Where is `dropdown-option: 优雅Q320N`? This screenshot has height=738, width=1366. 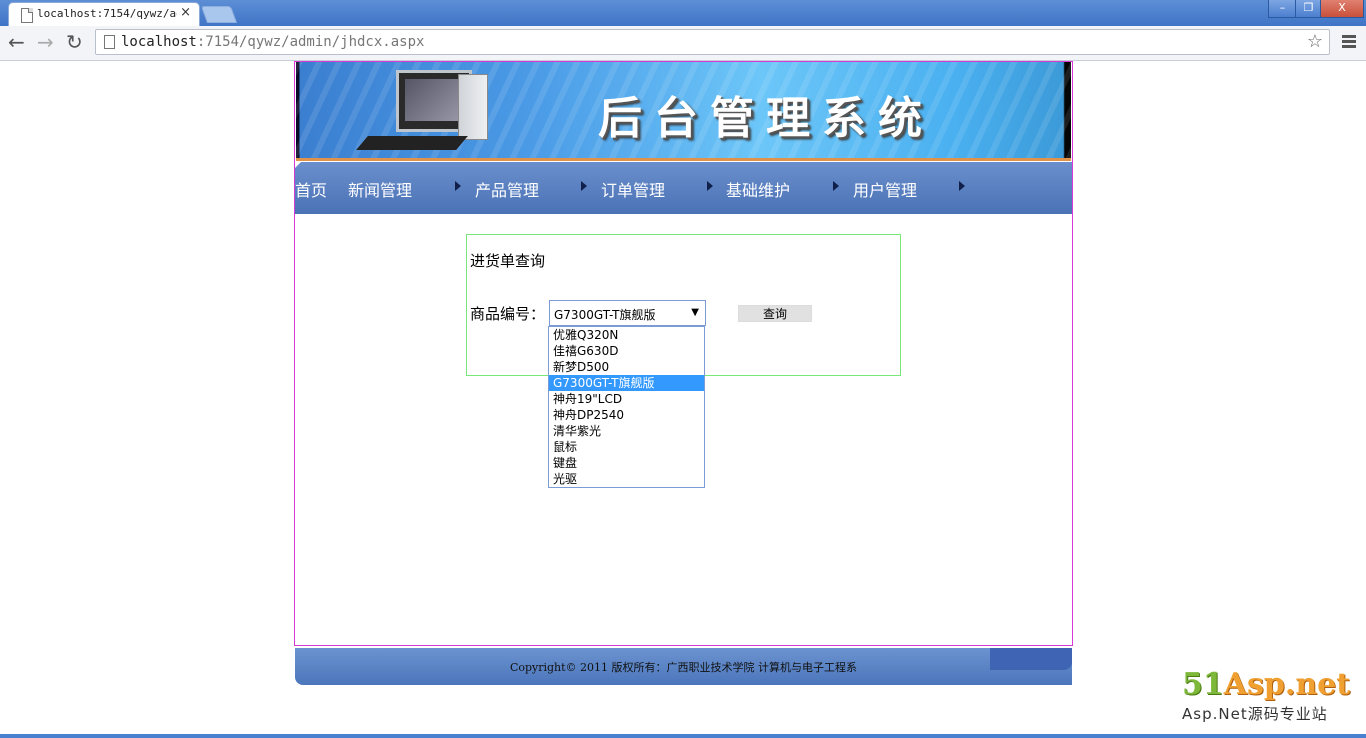 dropdown-option: 优雅Q320N is located at coordinates (626, 335).